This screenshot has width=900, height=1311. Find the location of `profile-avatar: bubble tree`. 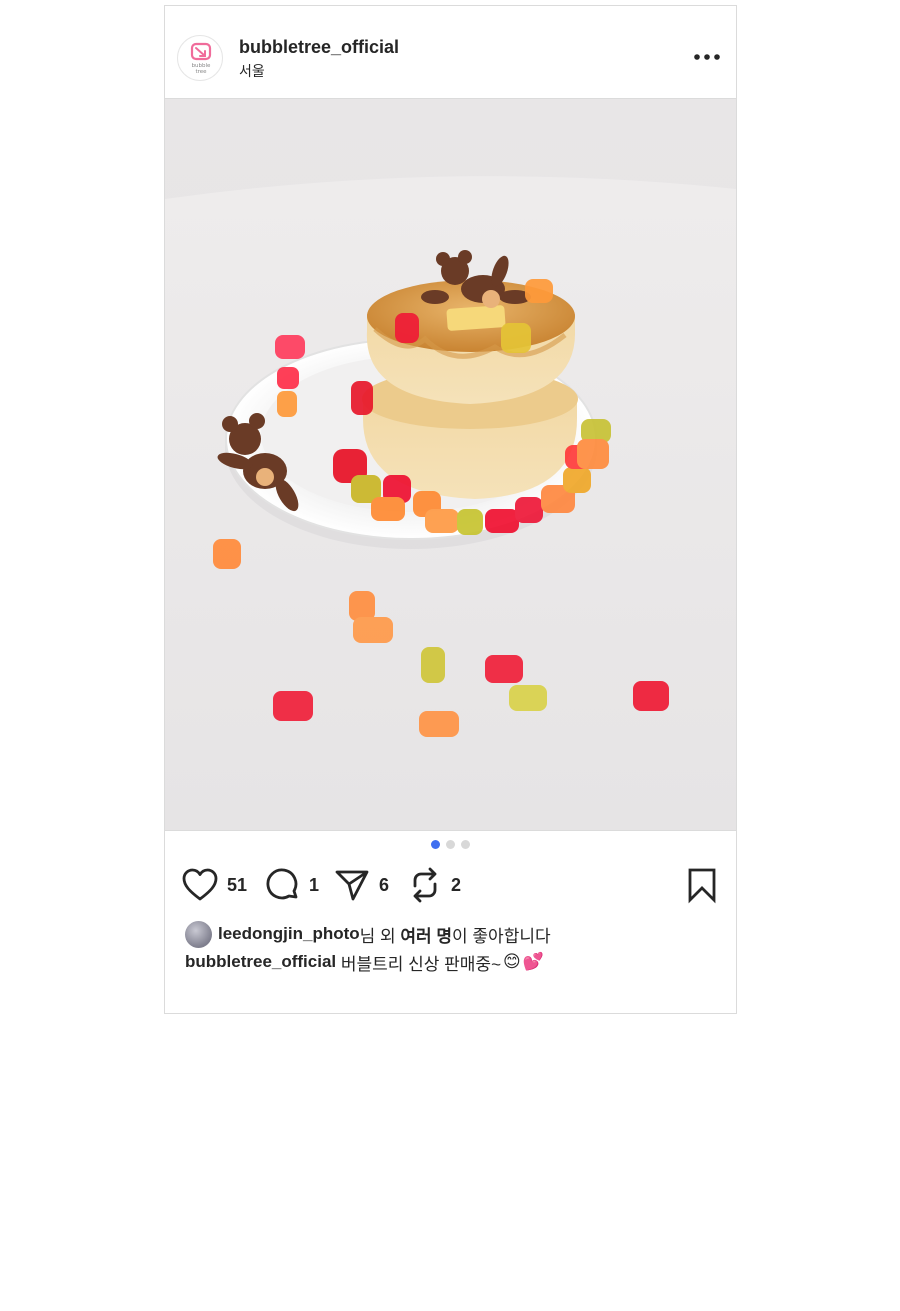

profile-avatar: bubble tree is located at coordinates (200, 58).